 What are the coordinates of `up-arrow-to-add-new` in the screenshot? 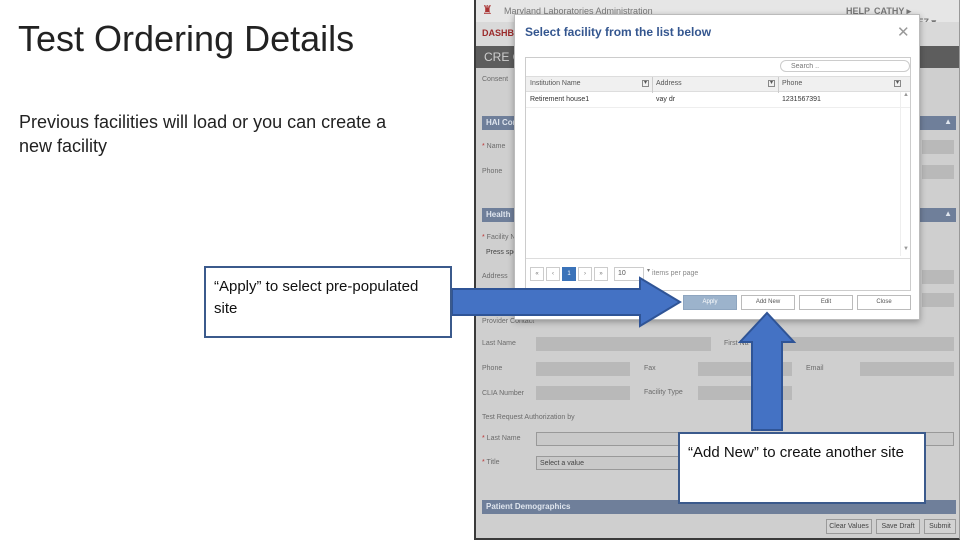 It's located at (767, 371).